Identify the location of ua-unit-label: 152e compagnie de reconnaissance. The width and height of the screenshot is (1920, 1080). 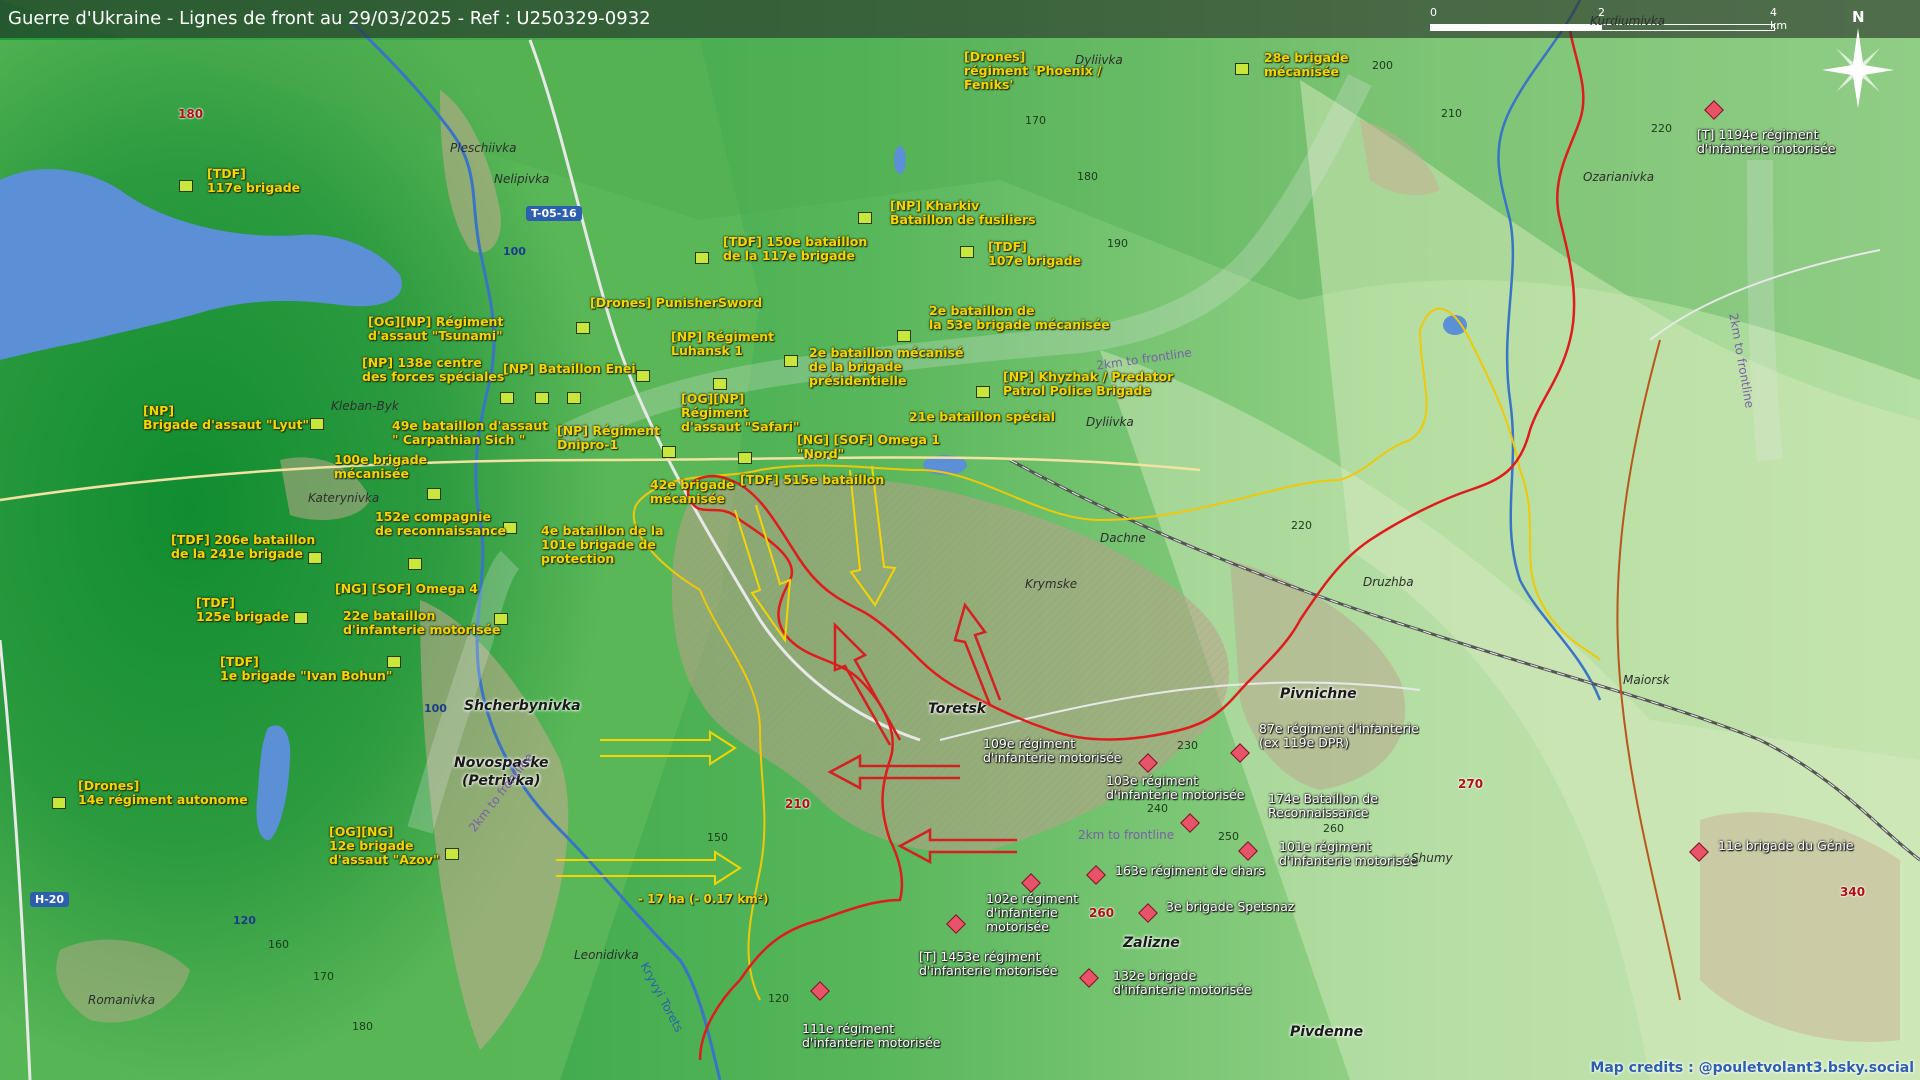
(440, 524).